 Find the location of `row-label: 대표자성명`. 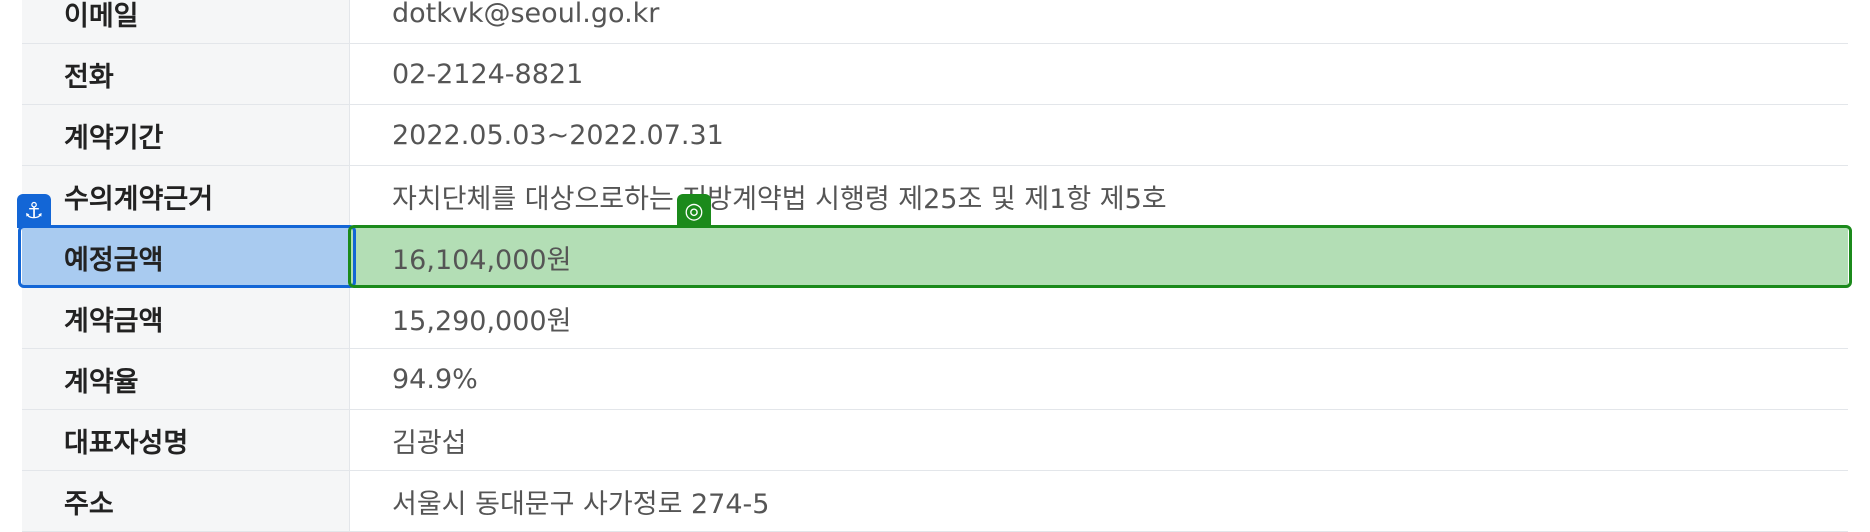

row-label: 대표자성명 is located at coordinates (186, 440).